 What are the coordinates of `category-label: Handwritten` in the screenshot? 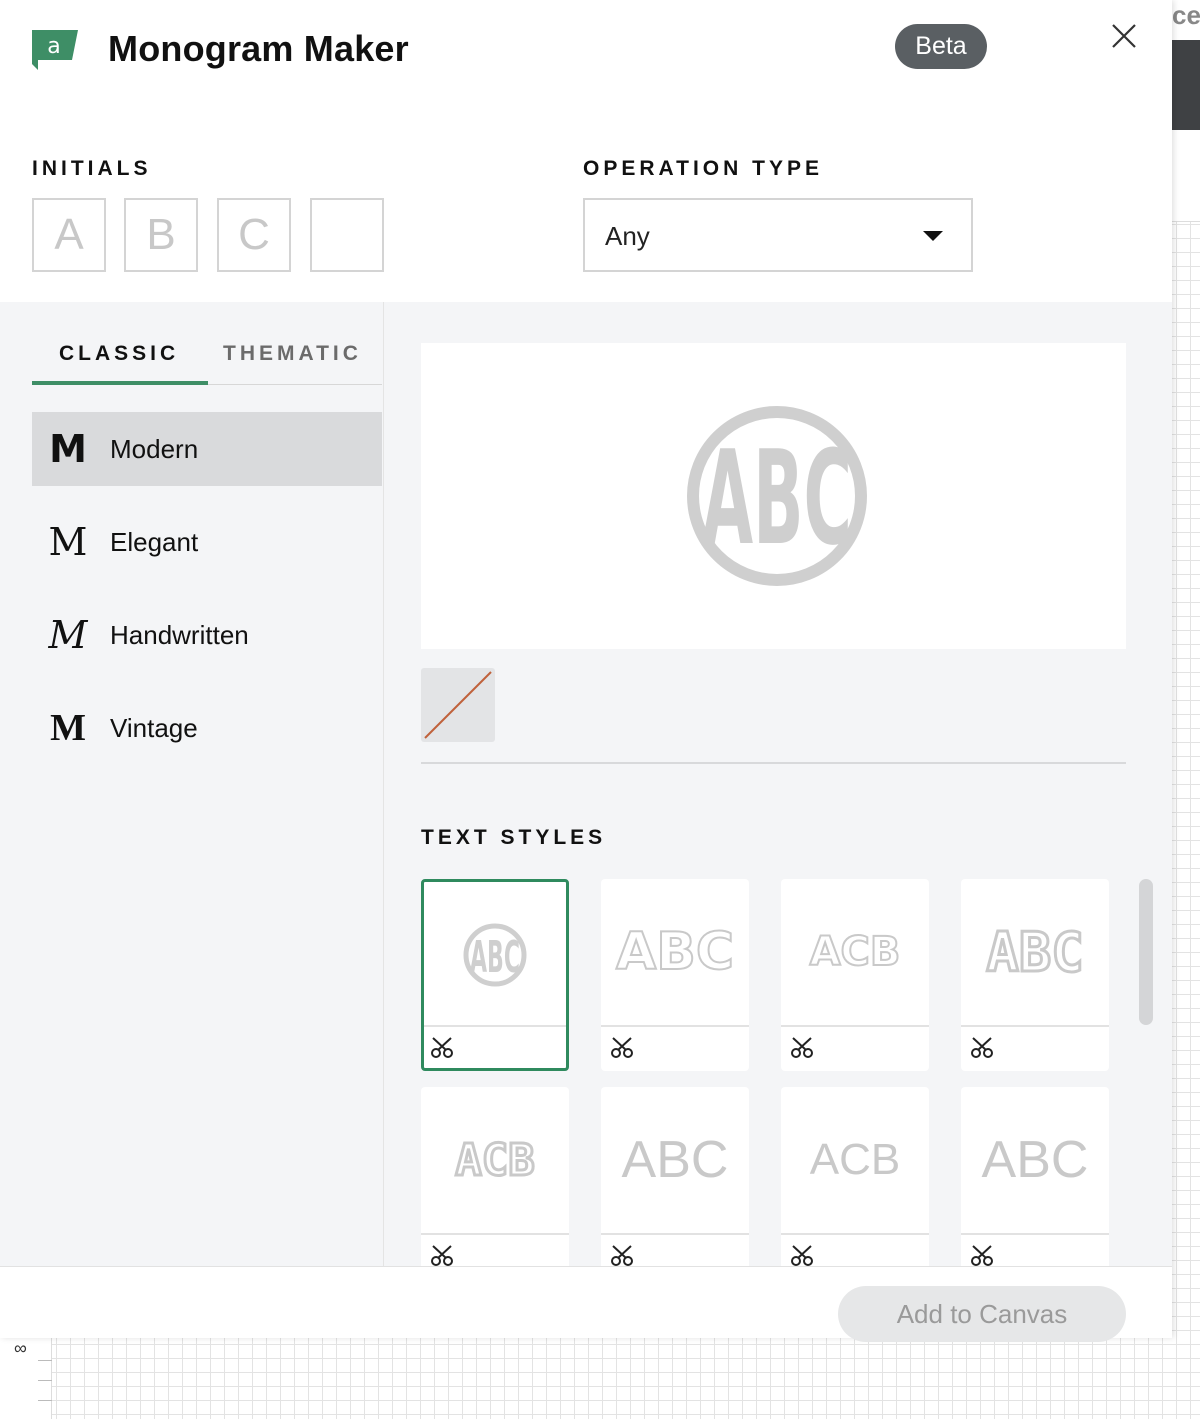 It's located at (179, 635).